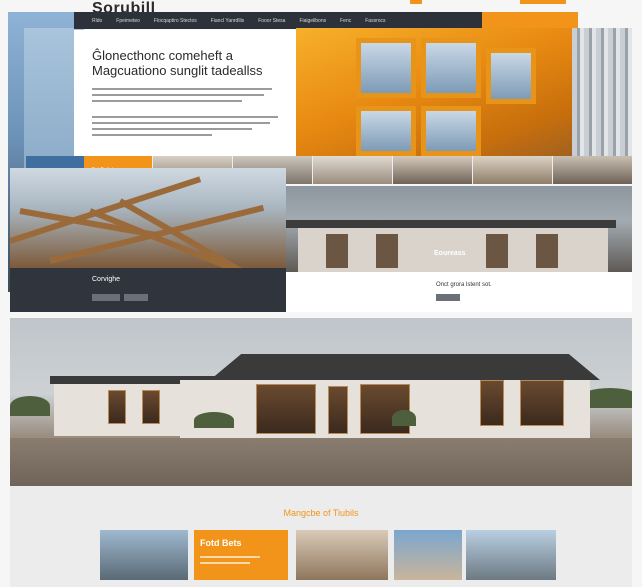 The width and height of the screenshot is (642, 587). I want to click on hero-building-image, so click(464, 96).